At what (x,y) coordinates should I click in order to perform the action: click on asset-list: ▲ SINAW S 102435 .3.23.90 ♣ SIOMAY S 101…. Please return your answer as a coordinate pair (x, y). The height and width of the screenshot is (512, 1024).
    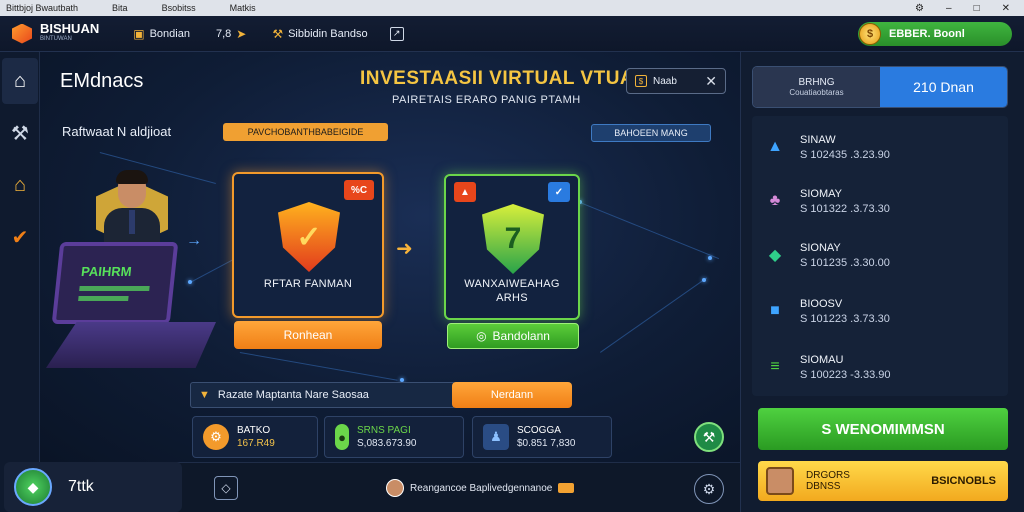
    Looking at the image, I should click on (880, 256).